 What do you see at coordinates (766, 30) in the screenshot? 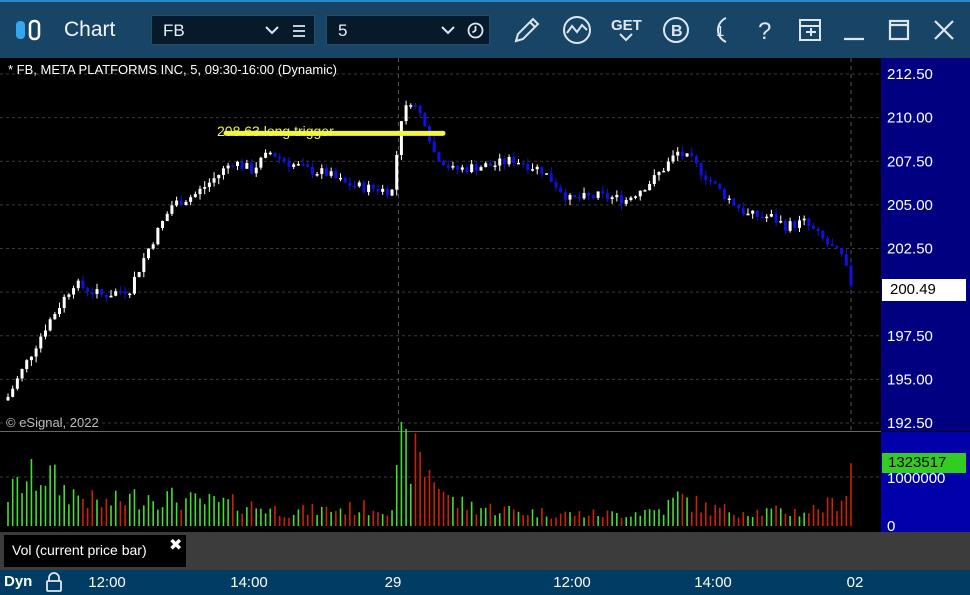
I see `help-icon: ?` at bounding box center [766, 30].